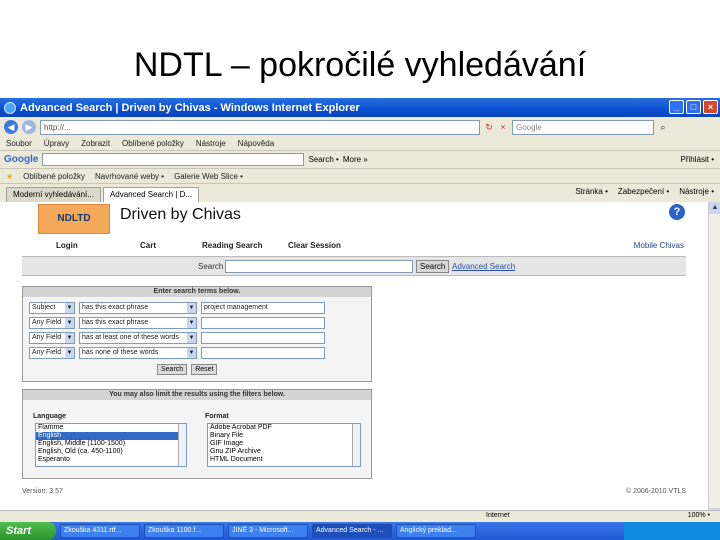 The height and width of the screenshot is (540, 720). Describe the element at coordinates (659, 245) in the screenshot. I see `nav-mobile: Mobile Chivas` at that location.